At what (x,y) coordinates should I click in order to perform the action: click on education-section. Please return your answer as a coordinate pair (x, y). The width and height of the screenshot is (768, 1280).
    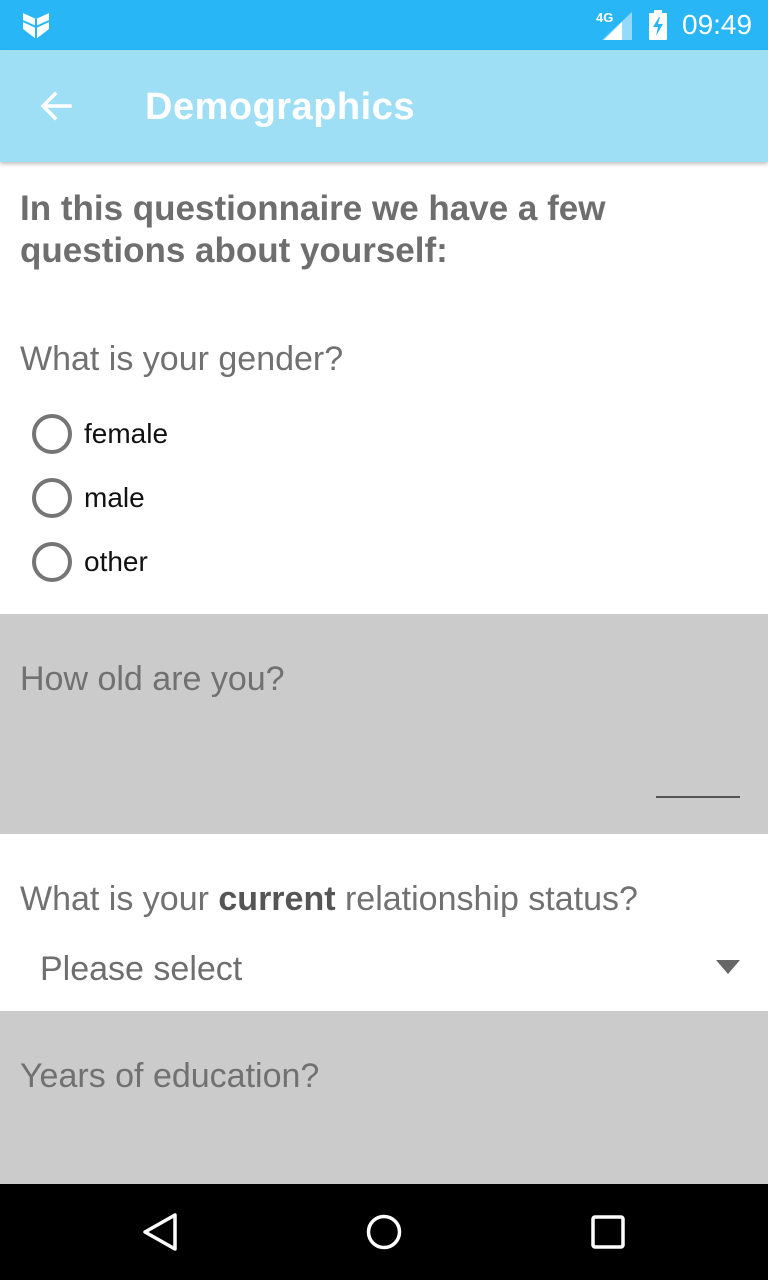
    Looking at the image, I should click on (384, 1097).